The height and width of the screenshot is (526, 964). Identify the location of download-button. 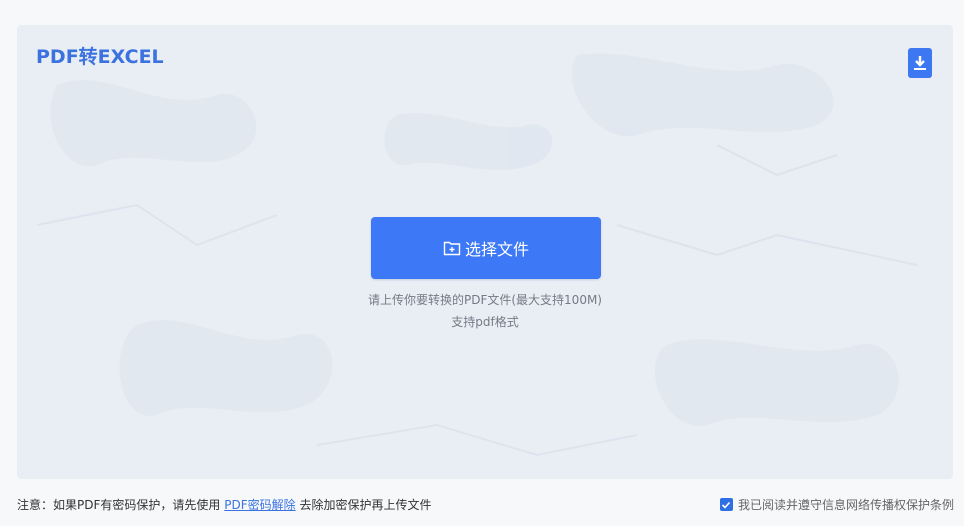
(920, 63).